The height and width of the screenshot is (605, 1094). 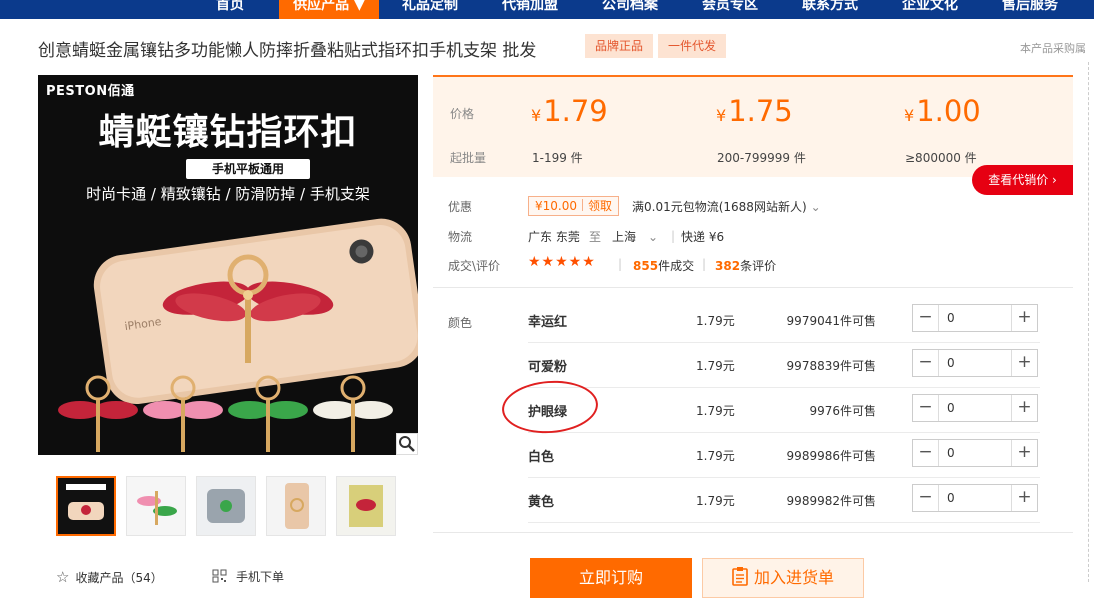 What do you see at coordinates (676, 266) in the screenshot?
I see `deal-count-suffix: 件成交` at bounding box center [676, 266].